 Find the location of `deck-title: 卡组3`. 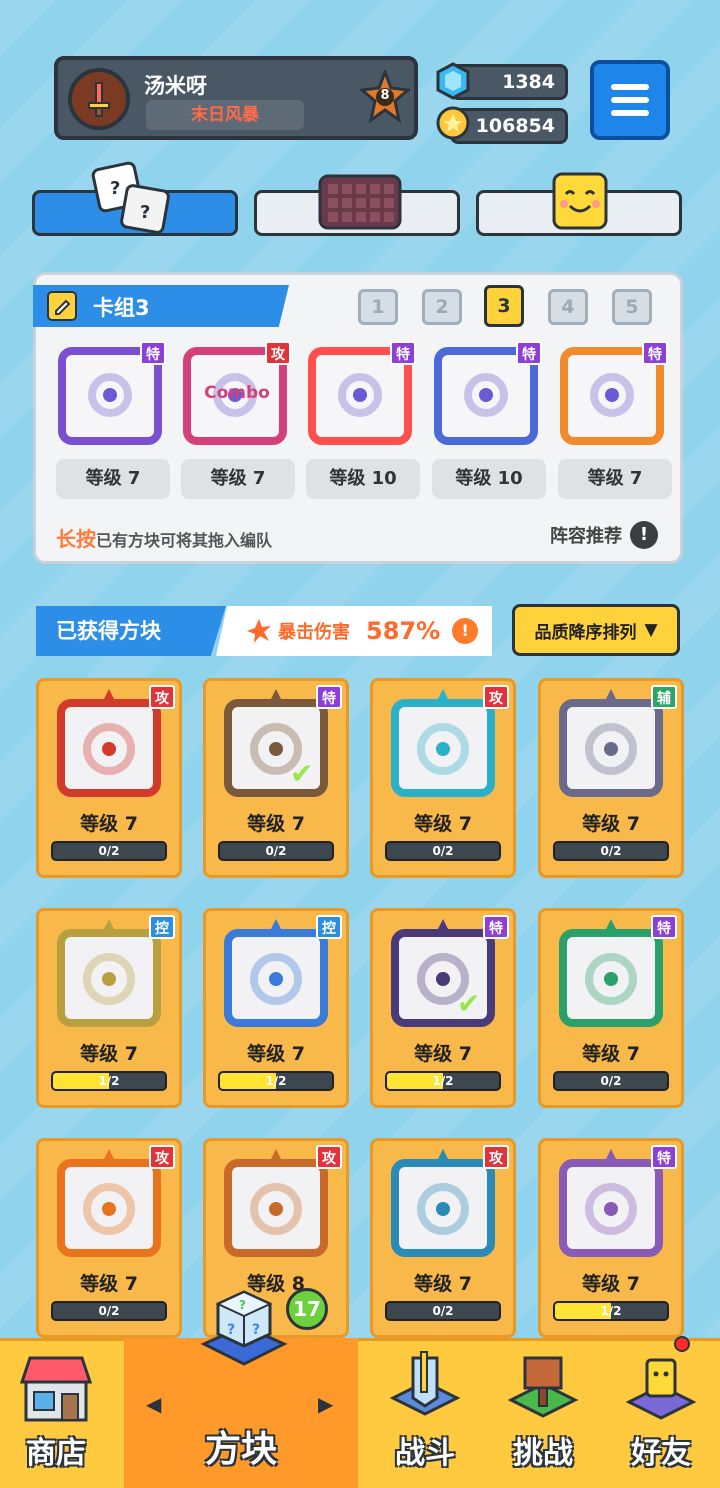

deck-title: 卡组3 is located at coordinates (121, 308).